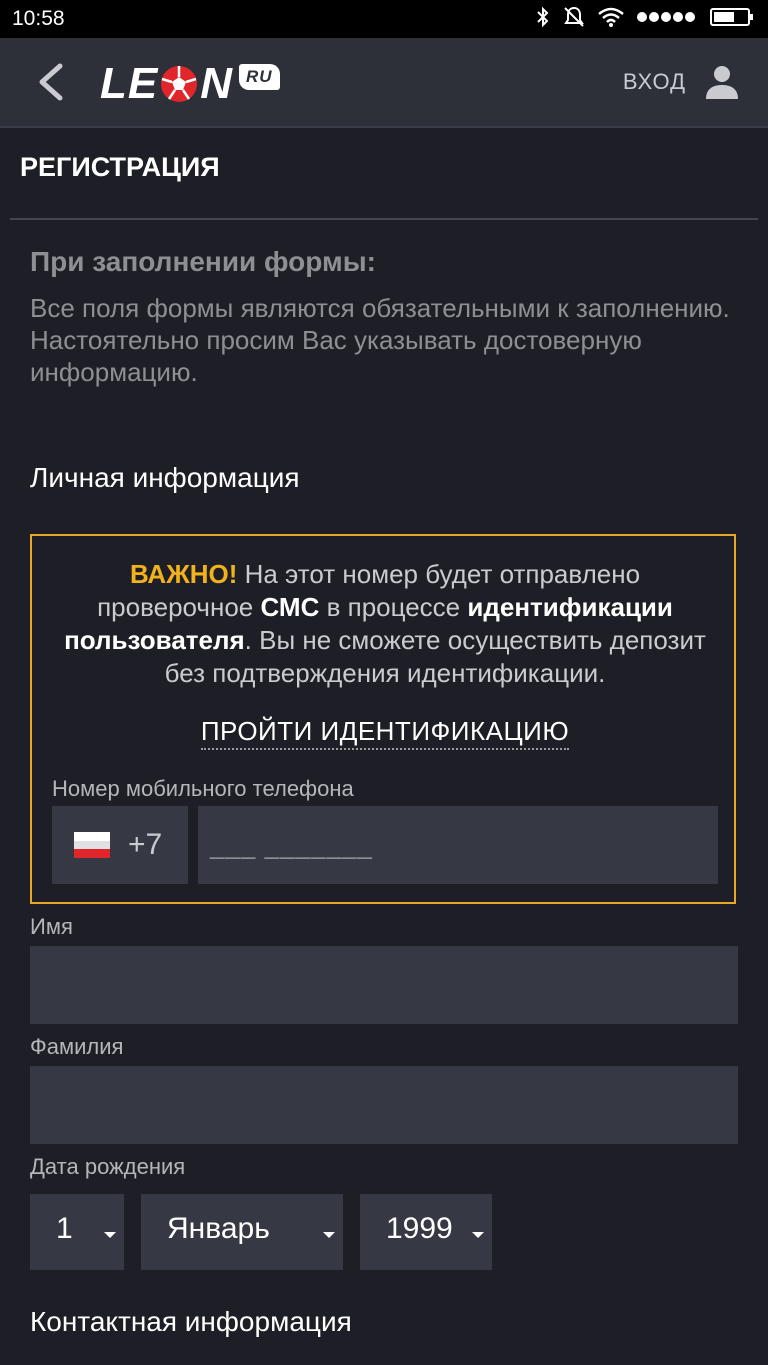  I want to click on form-notice-title: При заполнении формы:, so click(203, 261).